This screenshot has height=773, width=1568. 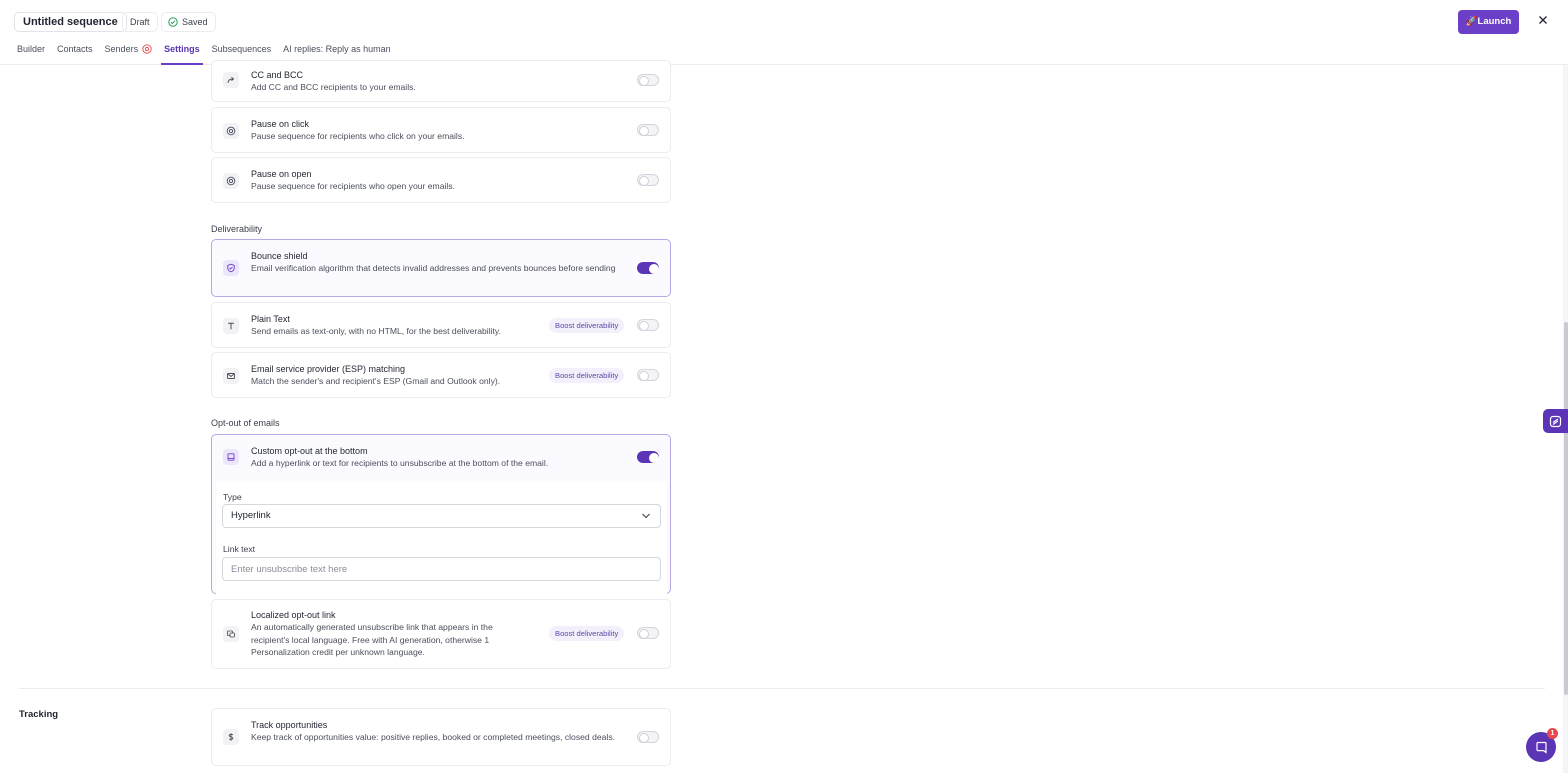 I want to click on plain-text-toggle, so click(x=648, y=325).